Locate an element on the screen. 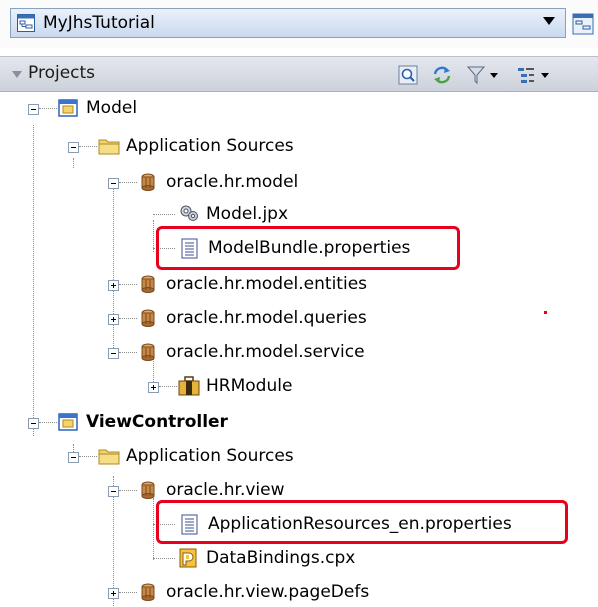 This screenshot has height=607, width=598. tree-node-model-app-sources: Application Sources is located at coordinates (170, 146).